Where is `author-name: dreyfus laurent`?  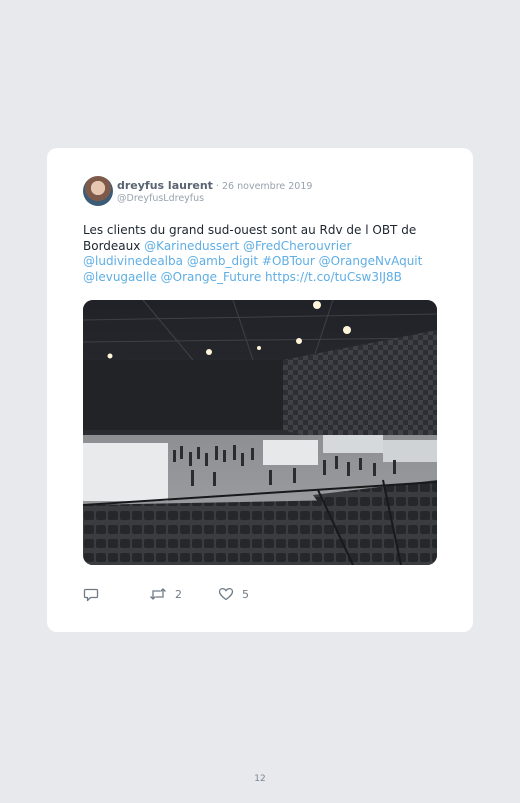
author-name: dreyfus laurent is located at coordinates (165, 185).